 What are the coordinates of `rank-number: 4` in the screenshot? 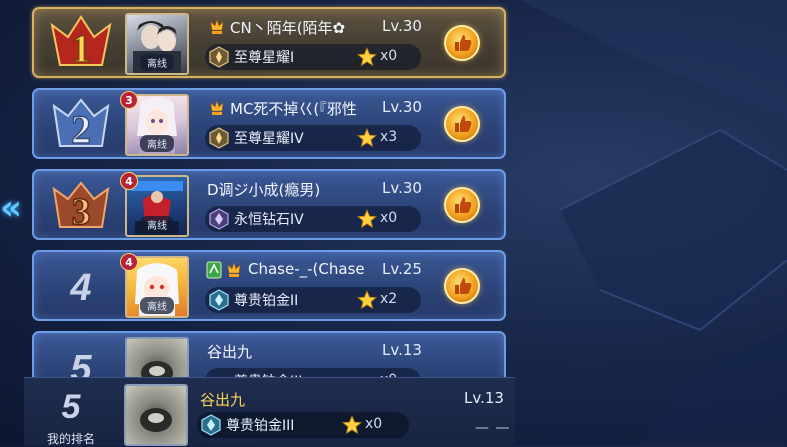 It's located at (81, 288).